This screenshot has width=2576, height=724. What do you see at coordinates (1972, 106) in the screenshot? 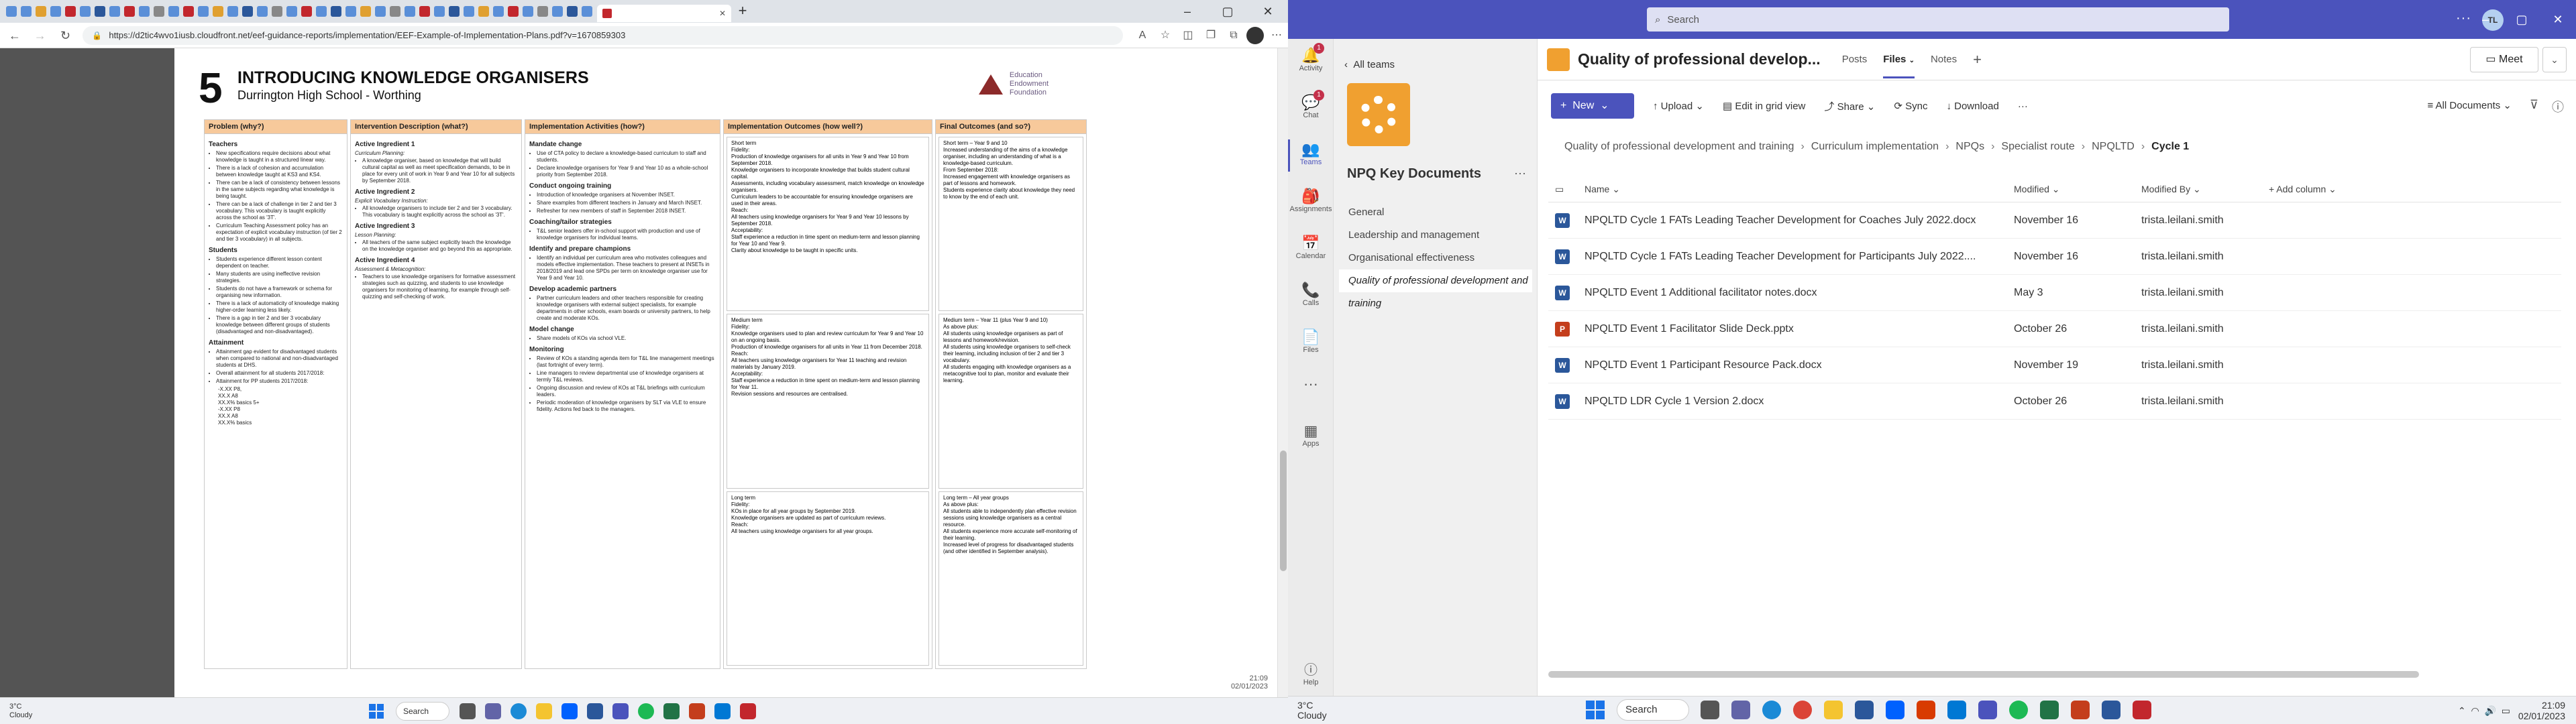
I see `download-button: ↓ Download` at bounding box center [1972, 106].